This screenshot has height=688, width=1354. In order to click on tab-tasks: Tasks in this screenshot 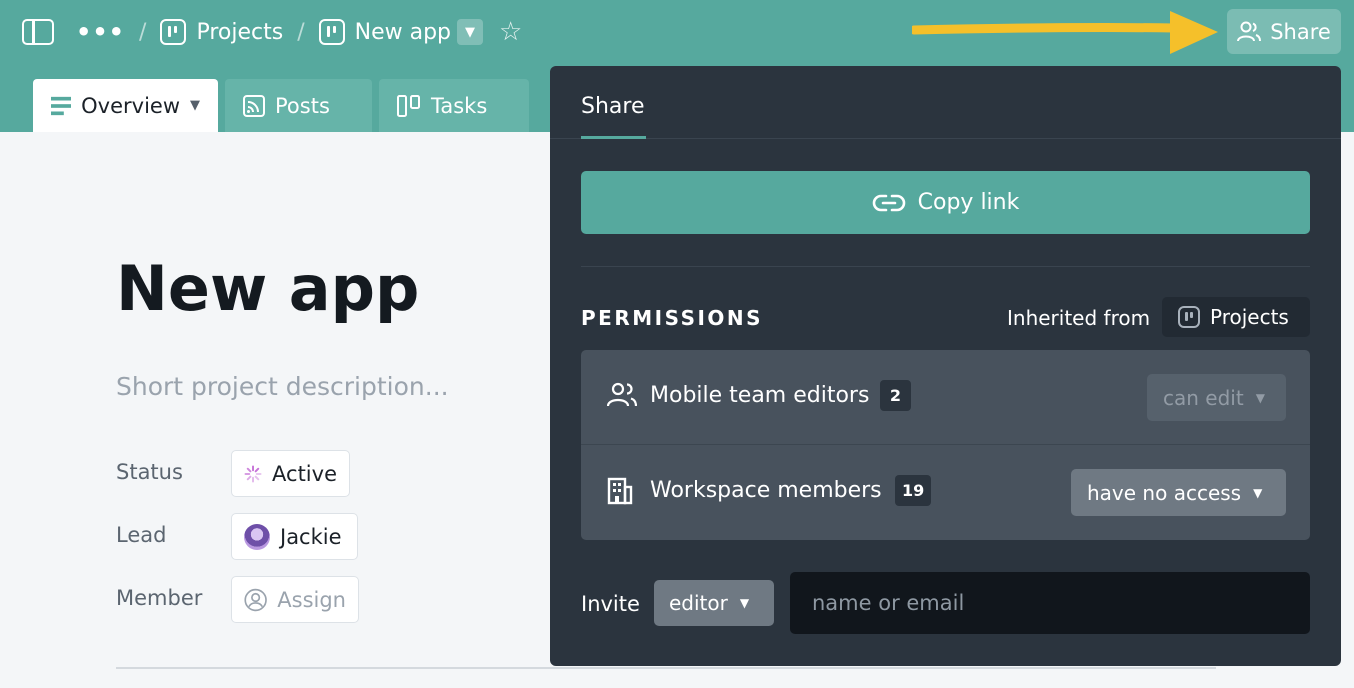, I will do `click(454, 105)`.